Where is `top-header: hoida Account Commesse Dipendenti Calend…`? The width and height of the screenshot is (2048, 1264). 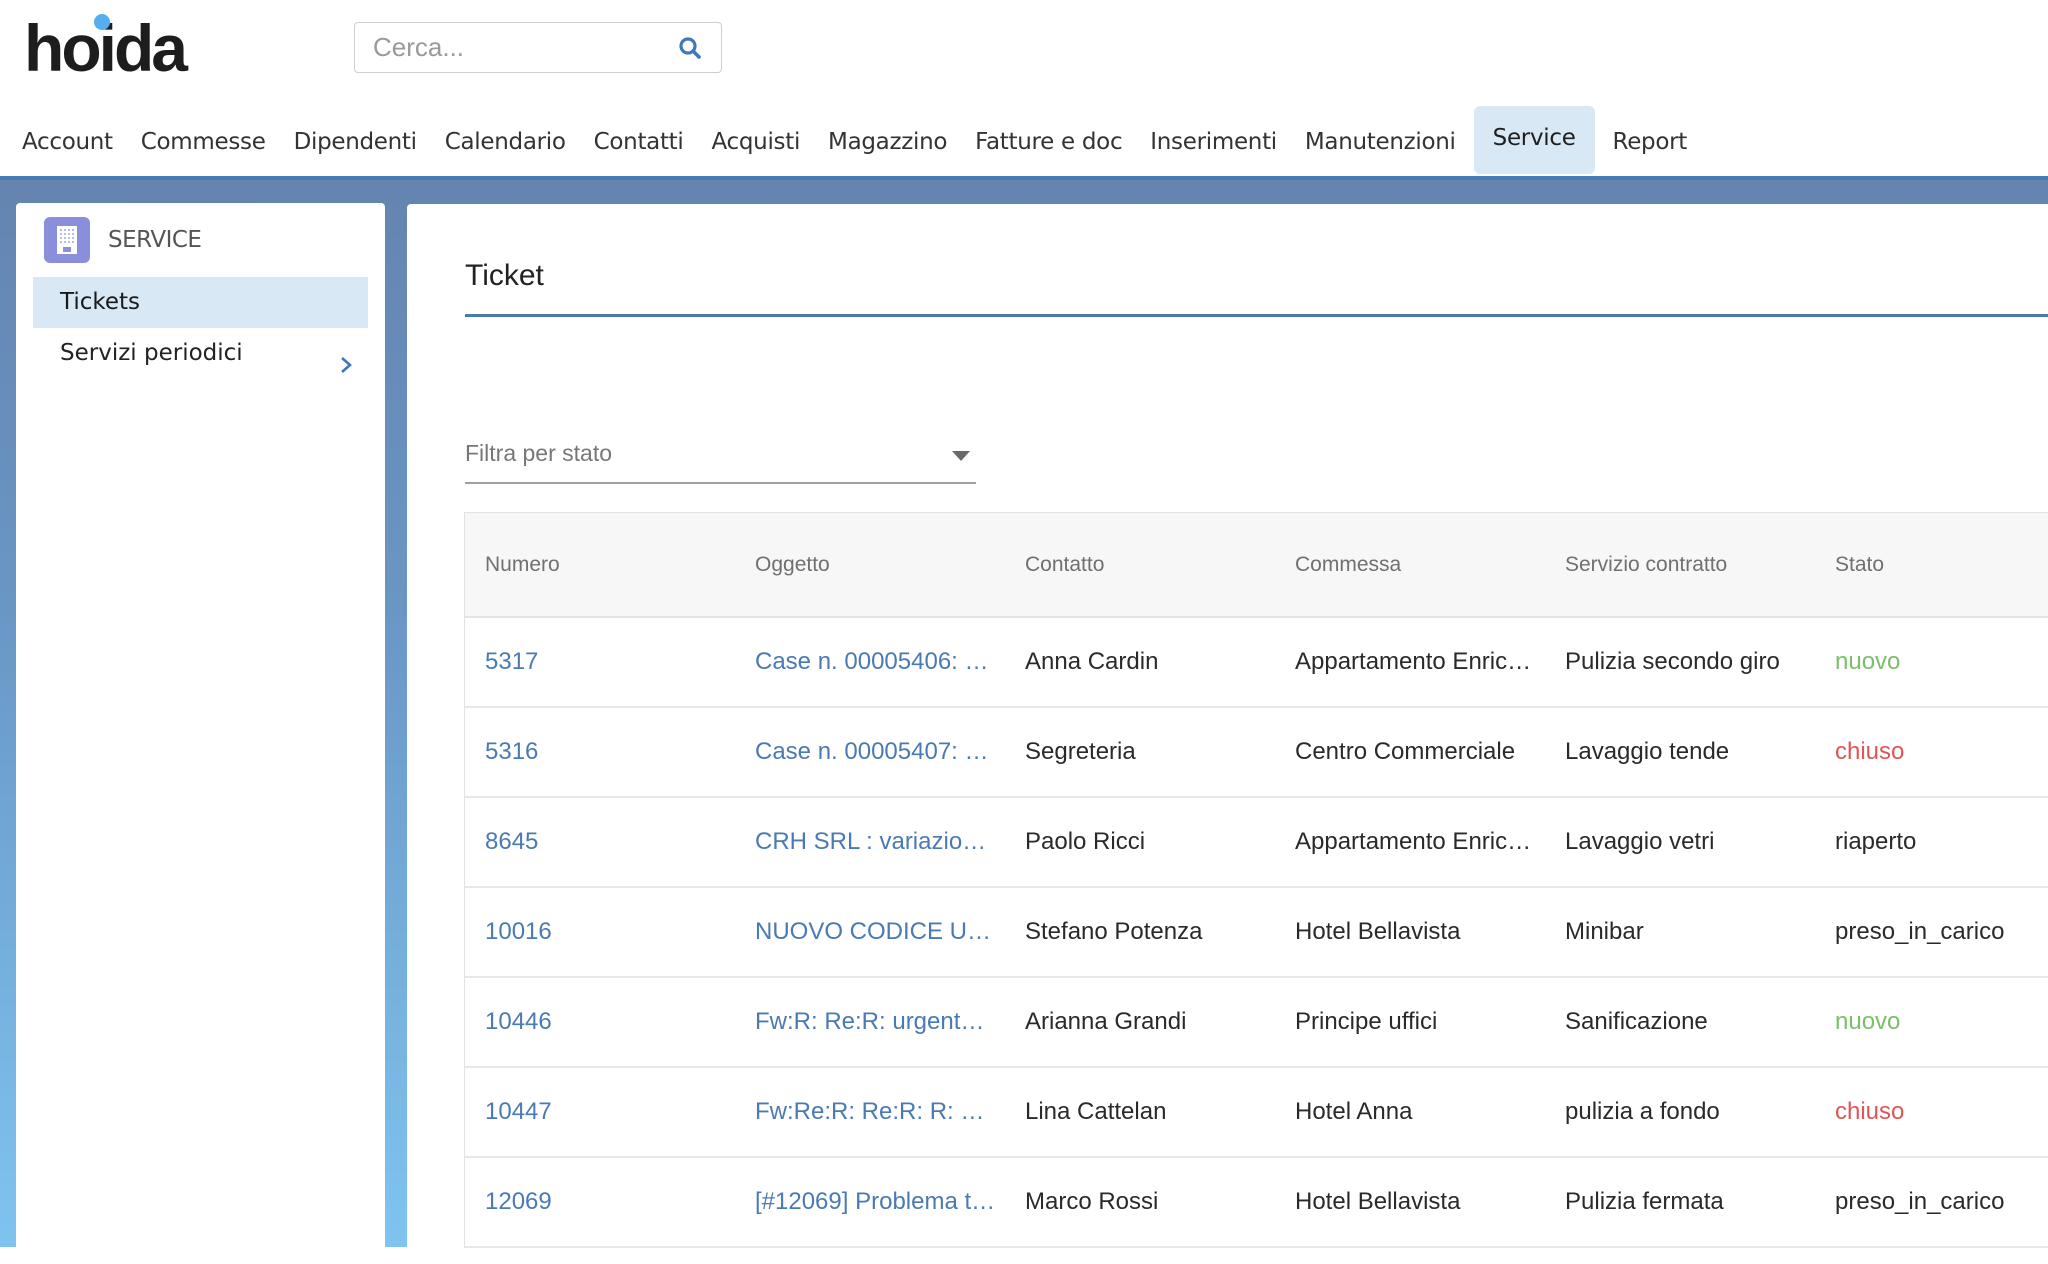
top-header: hoida Account Commesse Dipendenti Calend… is located at coordinates (1024, 88).